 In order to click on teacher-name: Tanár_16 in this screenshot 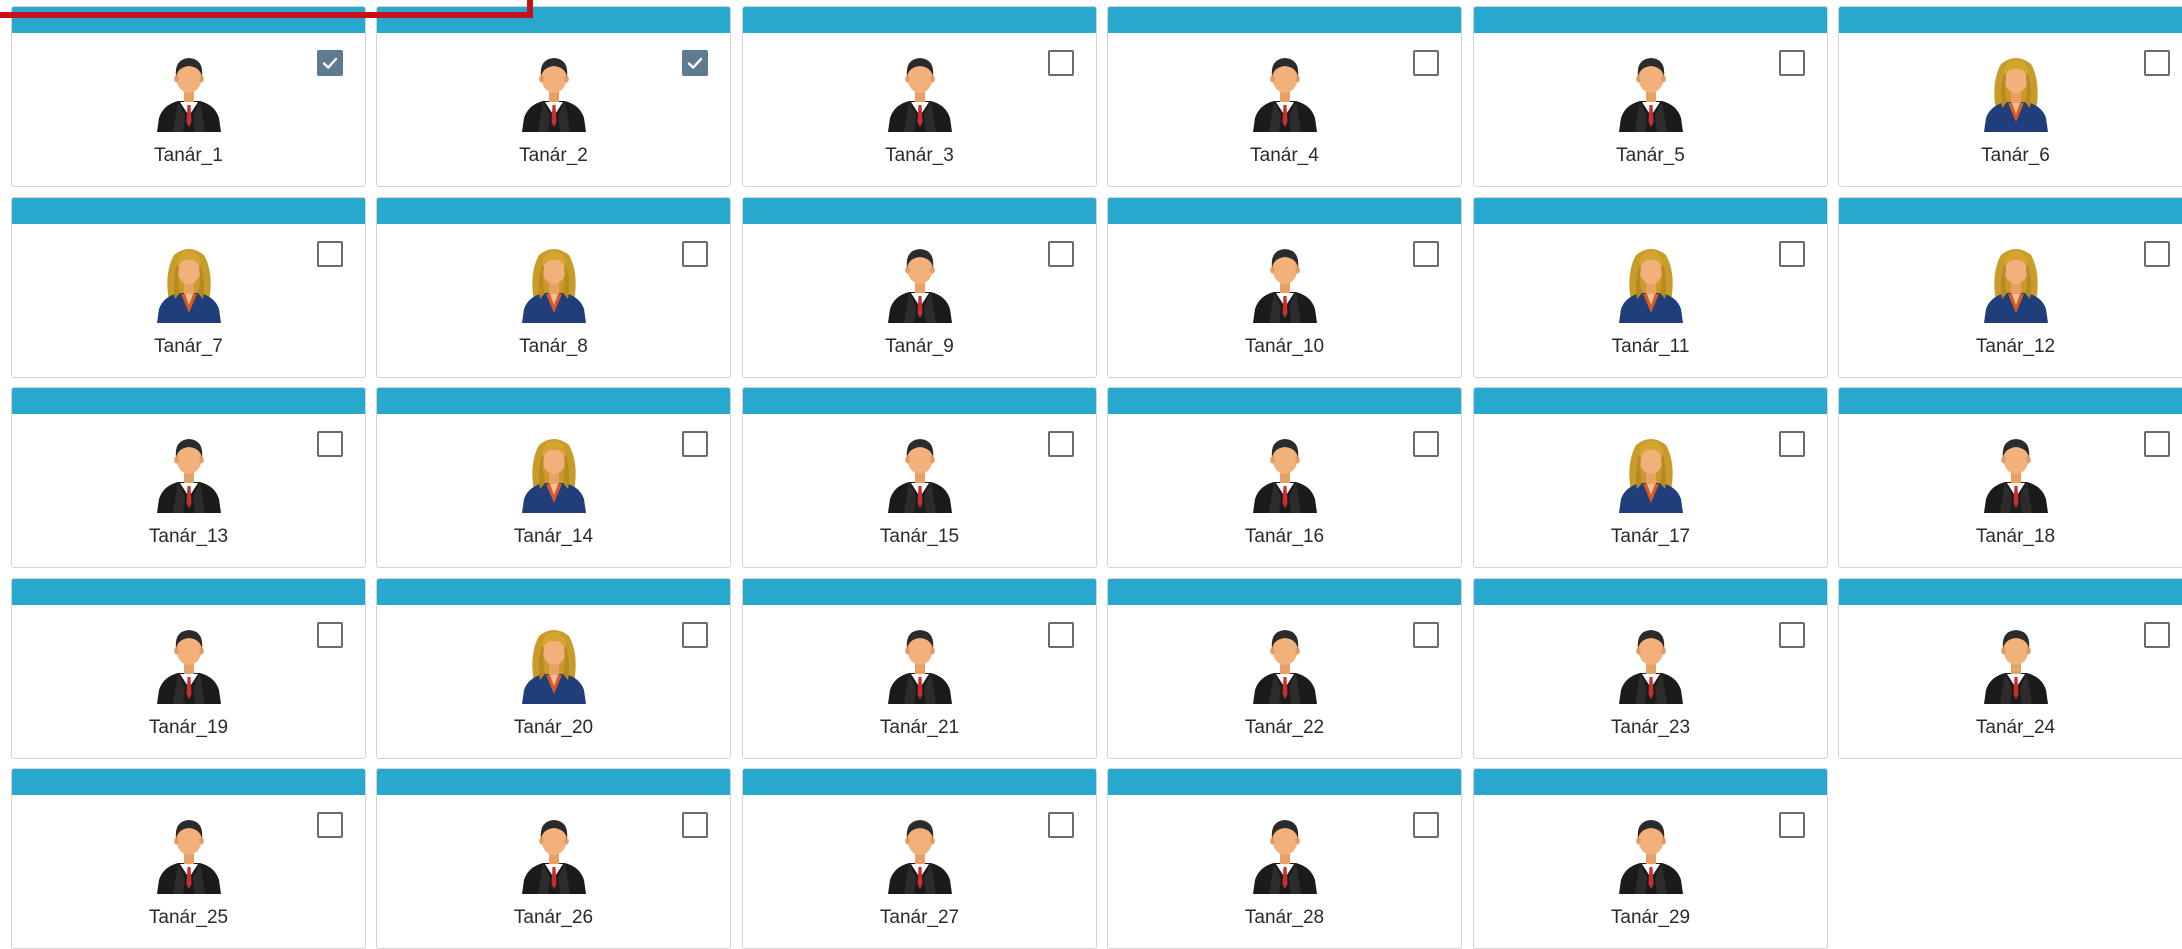, I will do `click(1284, 536)`.